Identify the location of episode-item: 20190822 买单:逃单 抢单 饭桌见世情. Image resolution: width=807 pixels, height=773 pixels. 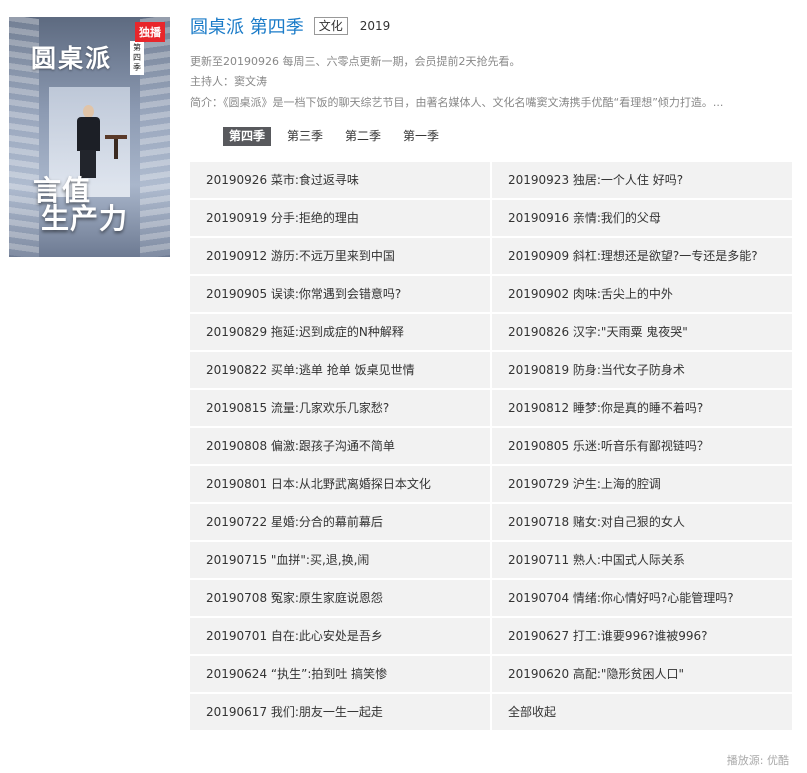
(340, 370).